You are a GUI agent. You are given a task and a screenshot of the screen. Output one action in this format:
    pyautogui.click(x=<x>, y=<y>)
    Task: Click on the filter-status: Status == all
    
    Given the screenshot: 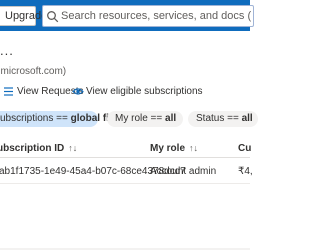 What is the action you would take?
    pyautogui.click(x=223, y=119)
    